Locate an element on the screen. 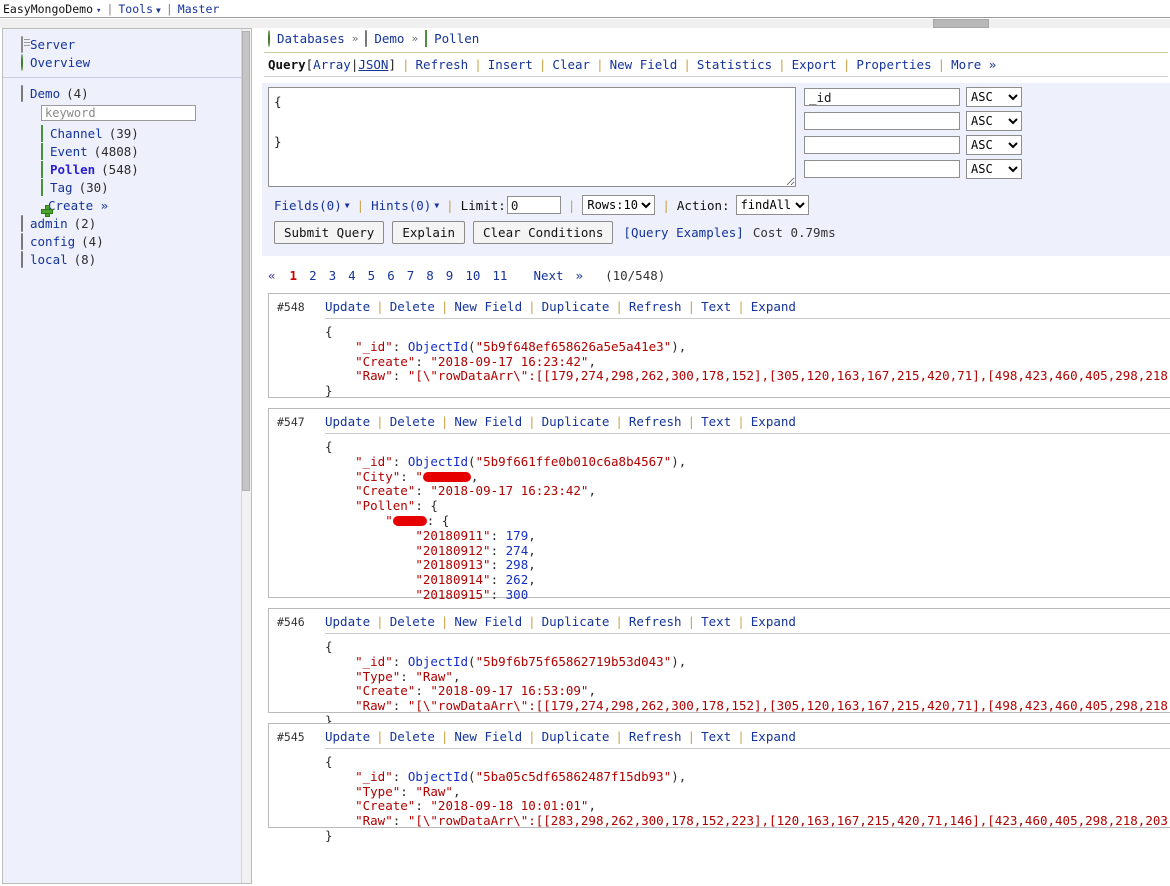 The image size is (1170, 886). opt-sep-3: | is located at coordinates (571, 205).